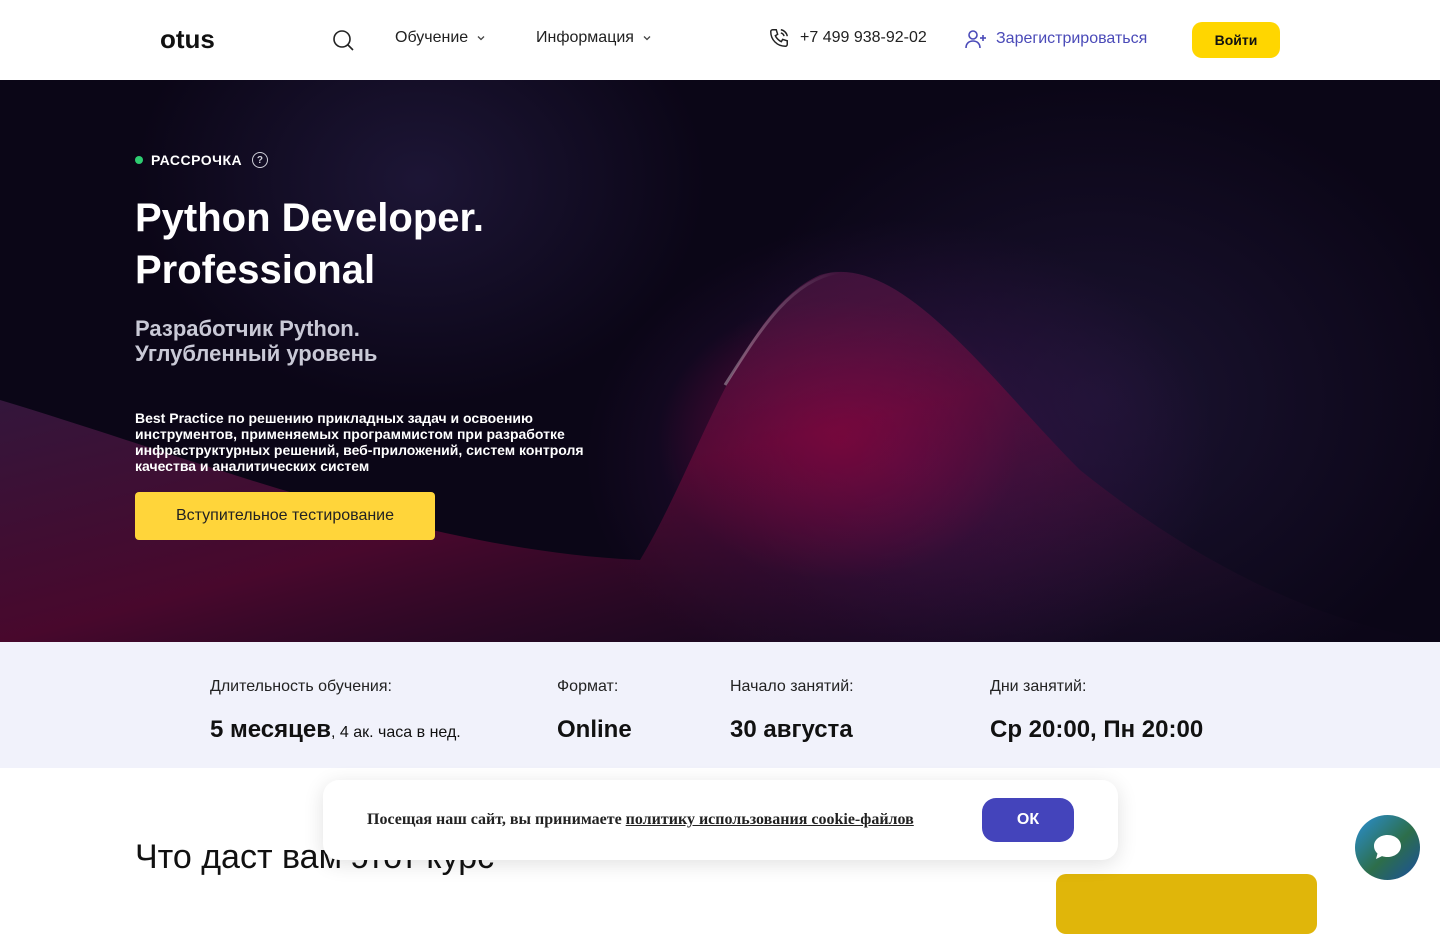 Image resolution: width=1440 pixels, height=934 pixels. I want to click on start-label: Начало занятий:, so click(792, 686).